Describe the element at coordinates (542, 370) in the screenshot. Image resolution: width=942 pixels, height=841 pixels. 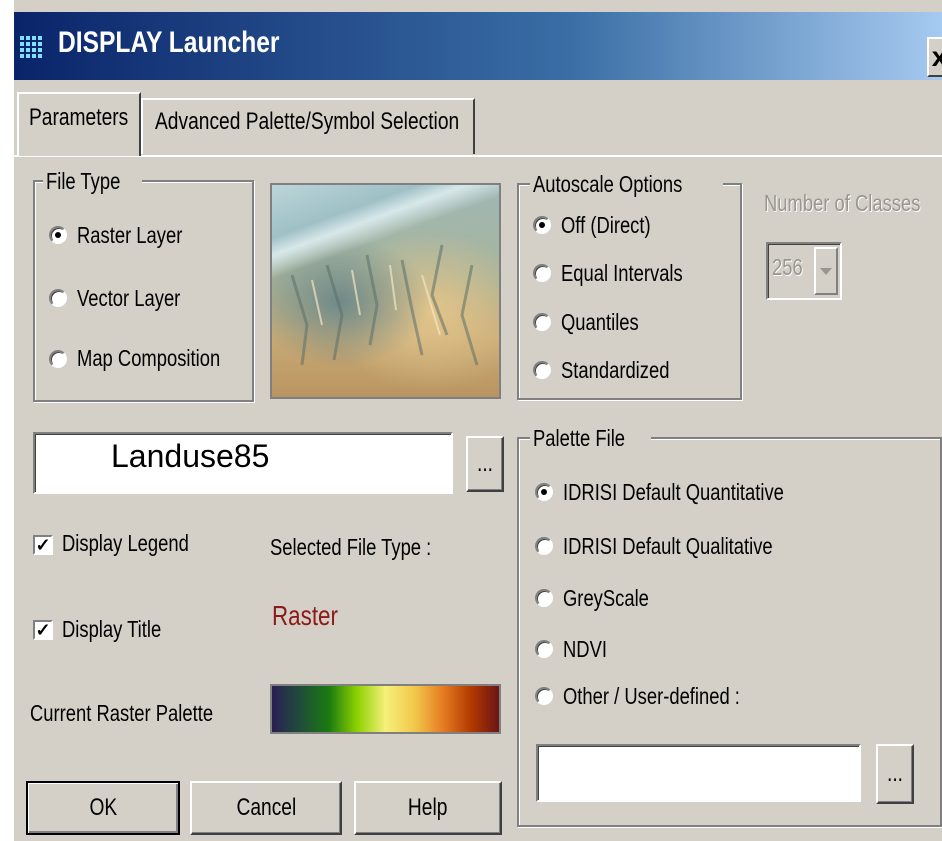
I see `standardized-radio` at that location.